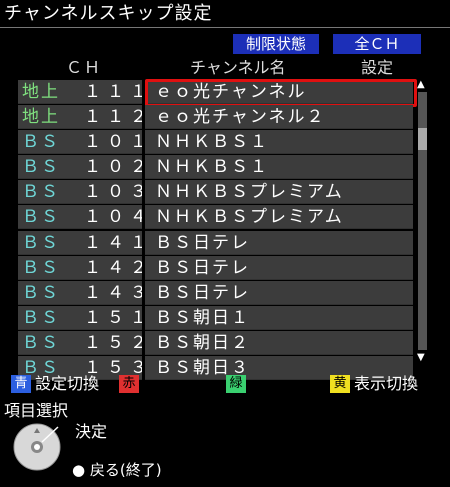  Describe the element at coordinates (37, 447) in the screenshot. I see `dpad-icon` at that location.